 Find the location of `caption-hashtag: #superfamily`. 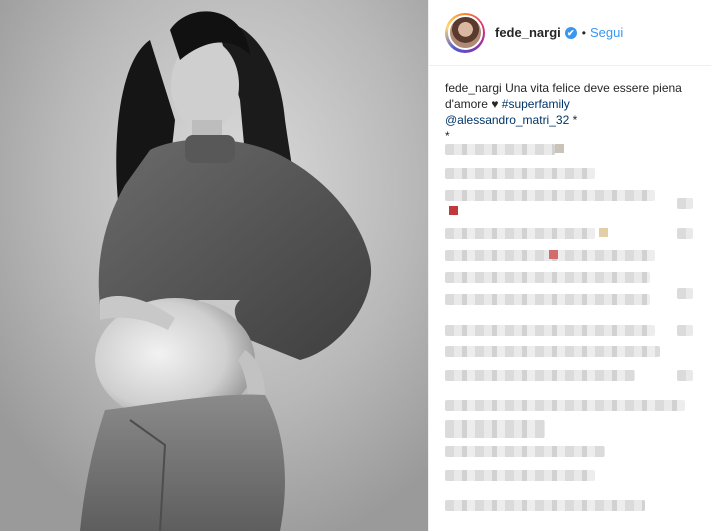

caption-hashtag: #superfamily is located at coordinates (536, 104).